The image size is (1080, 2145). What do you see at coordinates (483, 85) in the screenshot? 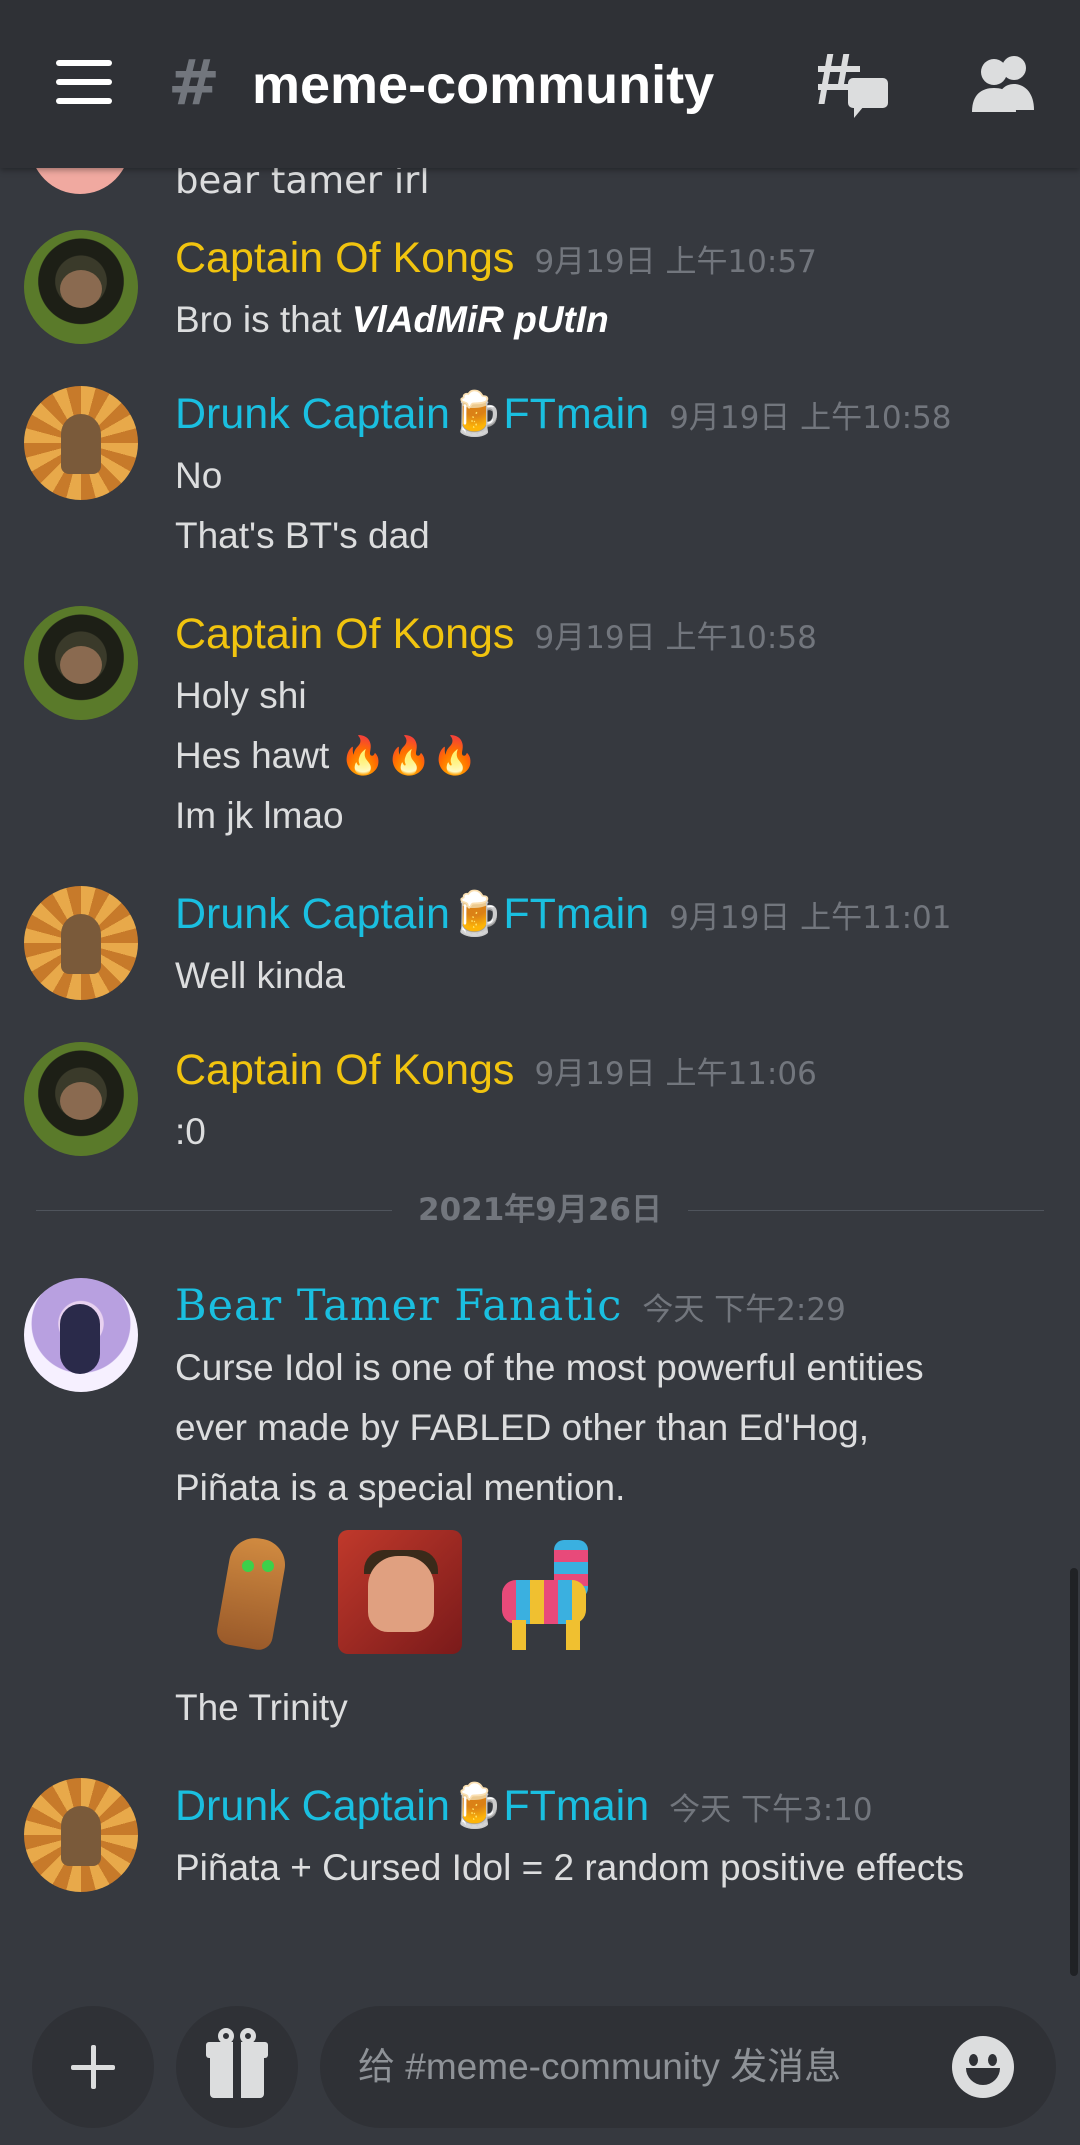
I see `channel-title: meme-community` at bounding box center [483, 85].